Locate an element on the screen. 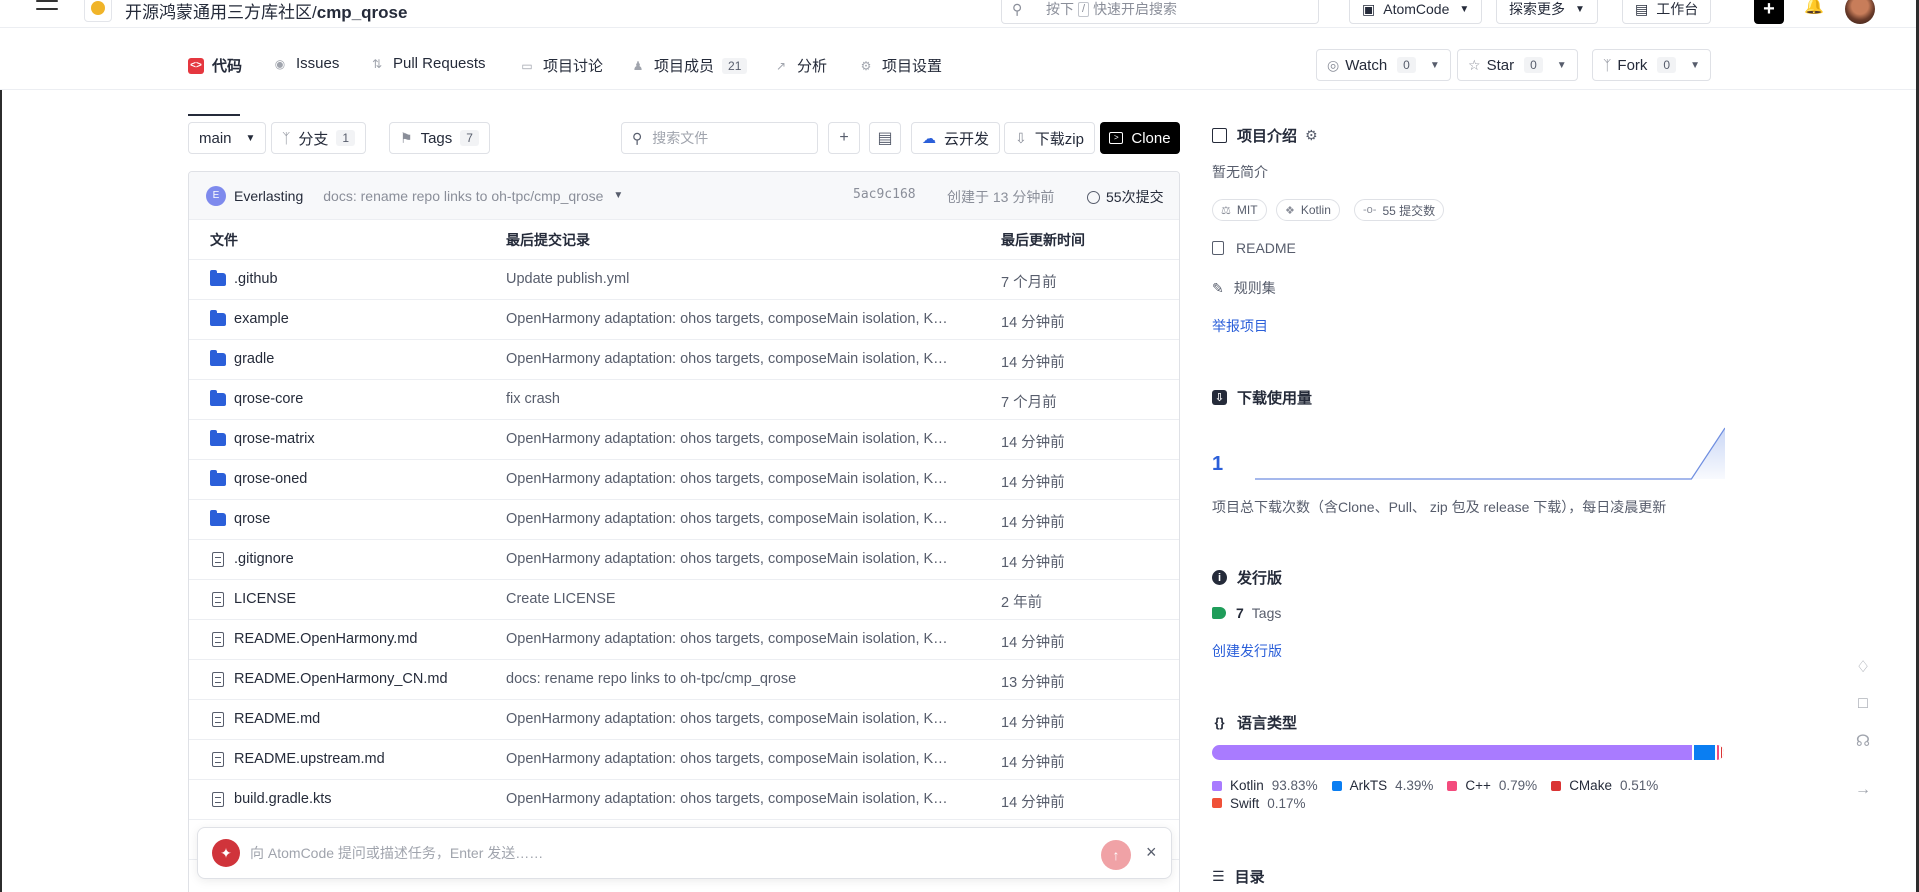  file-name-link: .gitignore is located at coordinates (252, 559).